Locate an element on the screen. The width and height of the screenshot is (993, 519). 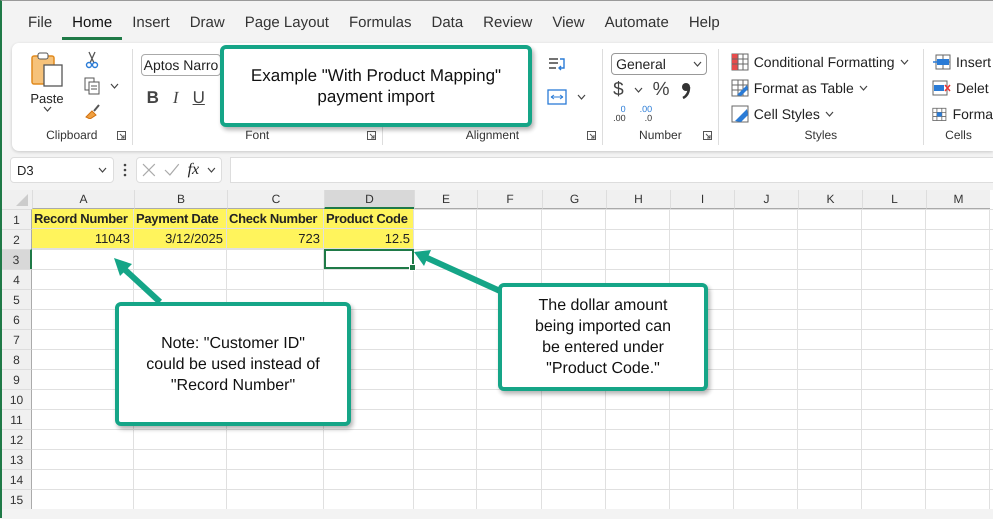
cells-menu-button: Delet is located at coordinates (962, 88).